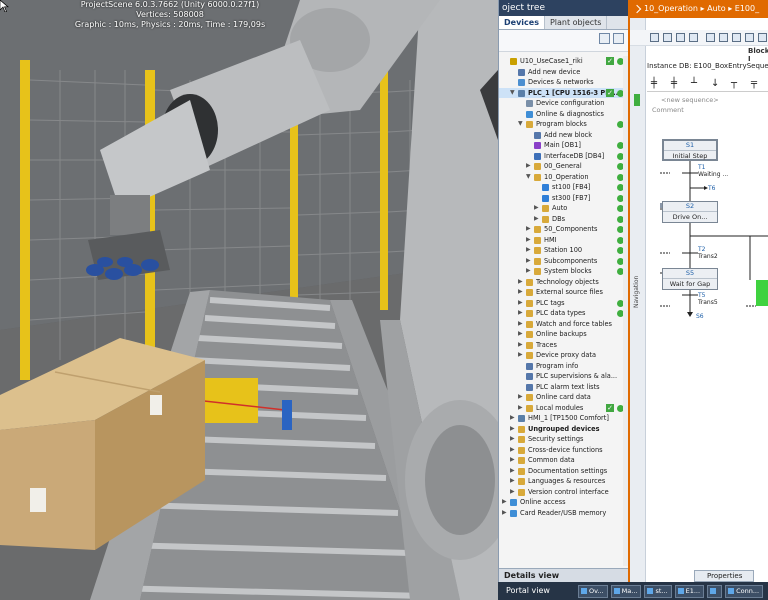 This screenshot has width=768, height=600. What do you see at coordinates (563, 187) in the screenshot?
I see `tree-item: st100 [FB4]` at bounding box center [563, 187].